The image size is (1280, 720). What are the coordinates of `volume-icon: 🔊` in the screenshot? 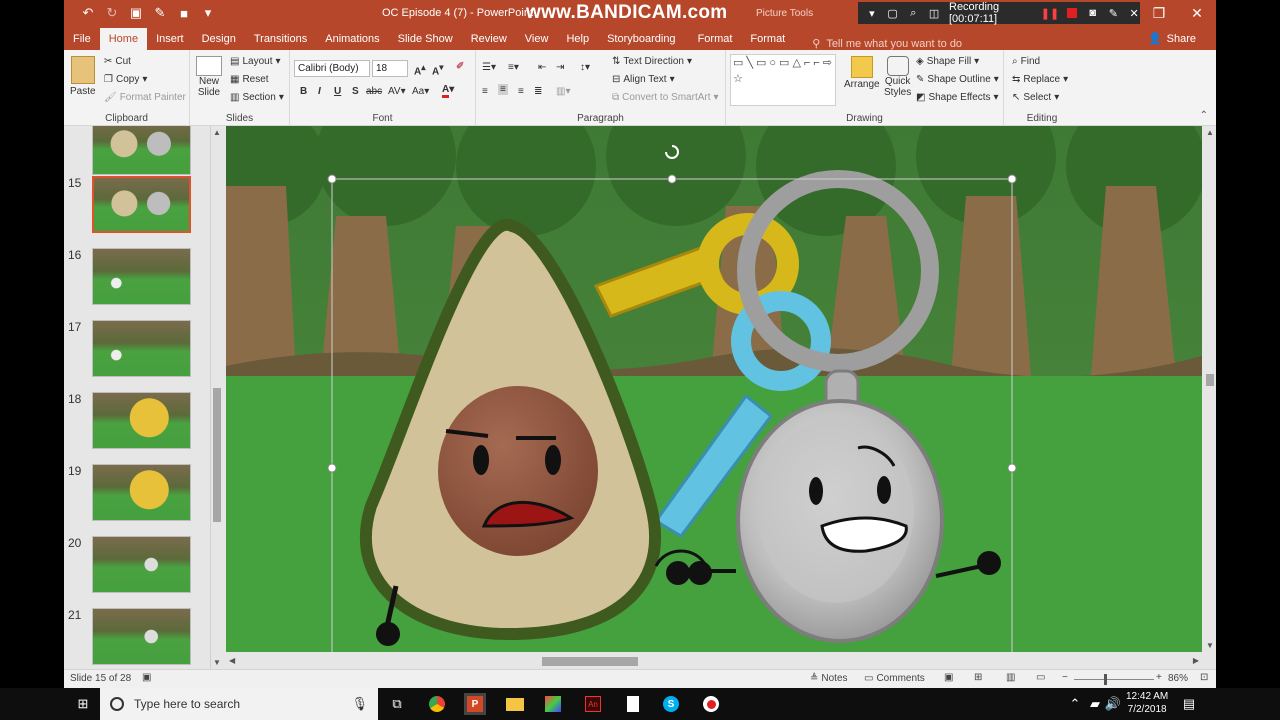 It's located at (1113, 704).